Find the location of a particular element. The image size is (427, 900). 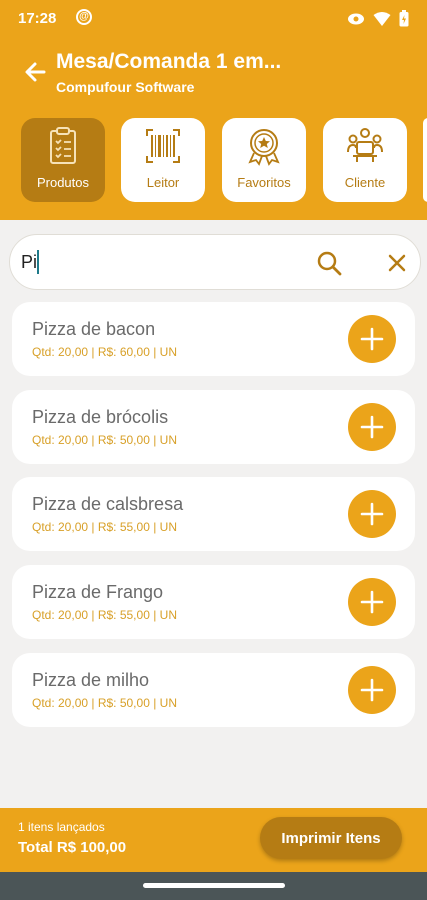

tab-bar: Produtos Leitor Favoritos Cliente is located at coordinates (213, 161).